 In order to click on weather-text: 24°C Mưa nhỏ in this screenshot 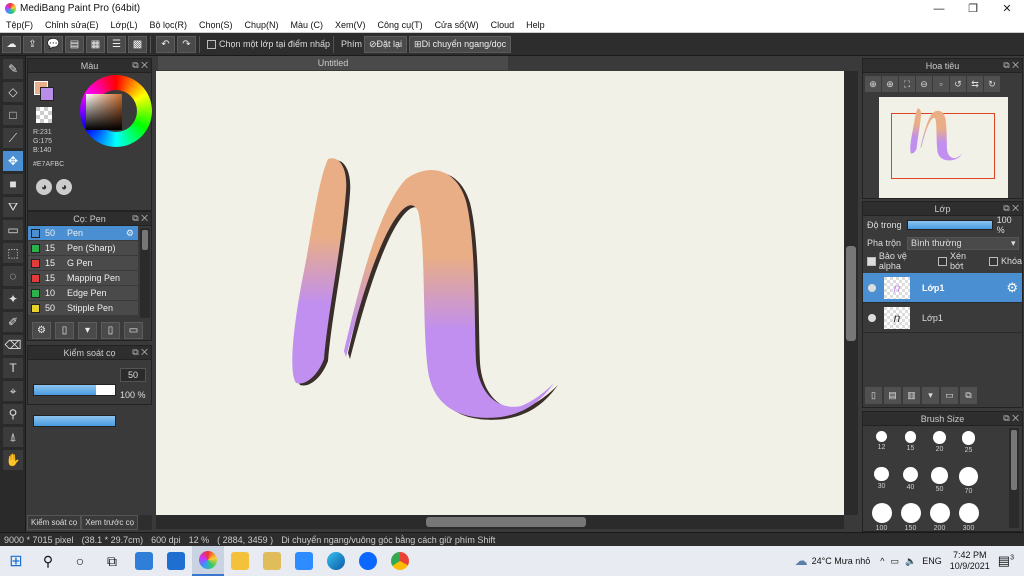, I will do `click(841, 561)`.